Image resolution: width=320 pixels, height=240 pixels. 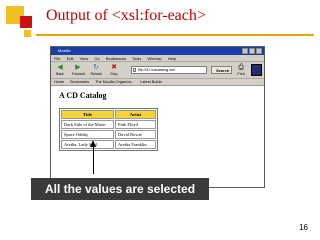 I want to click on stop-icon: ✖, so click(x=114, y=67).